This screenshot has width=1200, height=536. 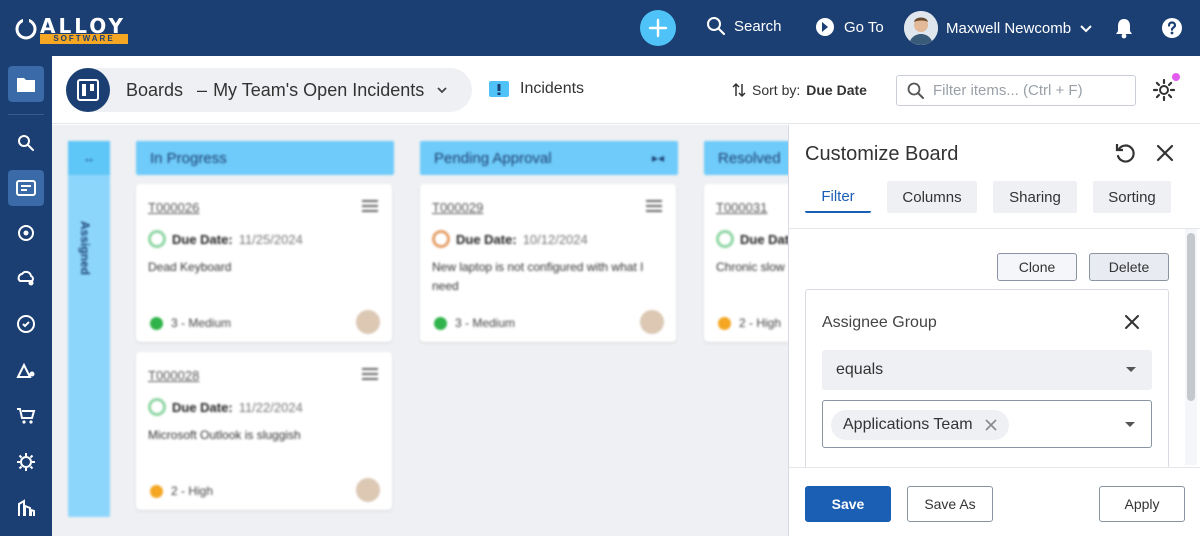 I want to click on kanban-icon, so click(x=88, y=90).